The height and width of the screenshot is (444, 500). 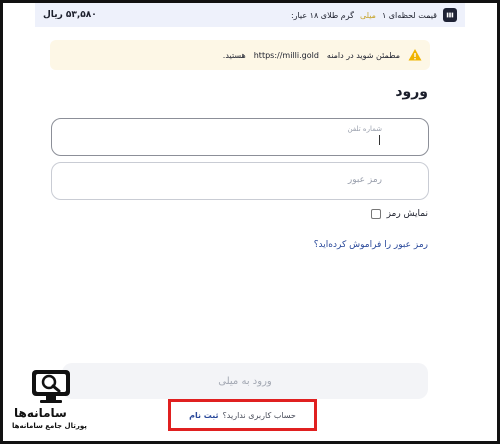 I want to click on signup-link: ثبت نام, so click(x=203, y=415).